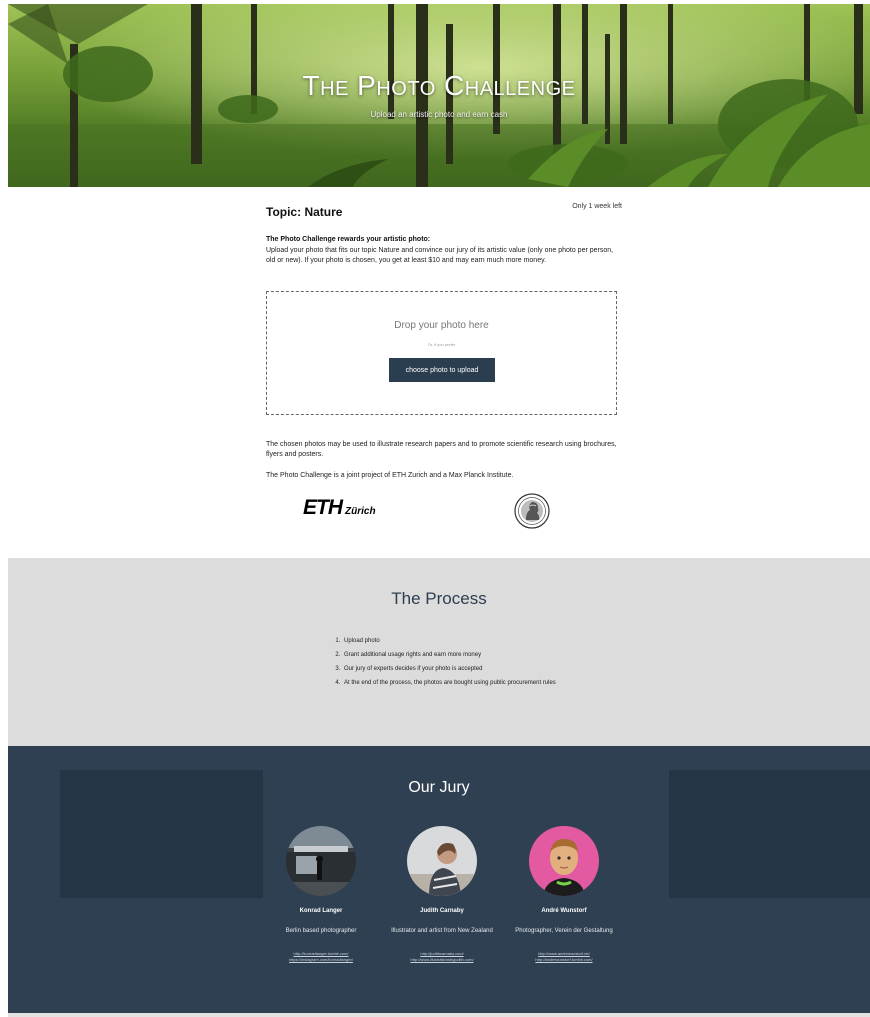 The height and width of the screenshot is (1017, 870). I want to click on jury-member-desc: Illustrator and artist from New Zealand, so click(442, 931).